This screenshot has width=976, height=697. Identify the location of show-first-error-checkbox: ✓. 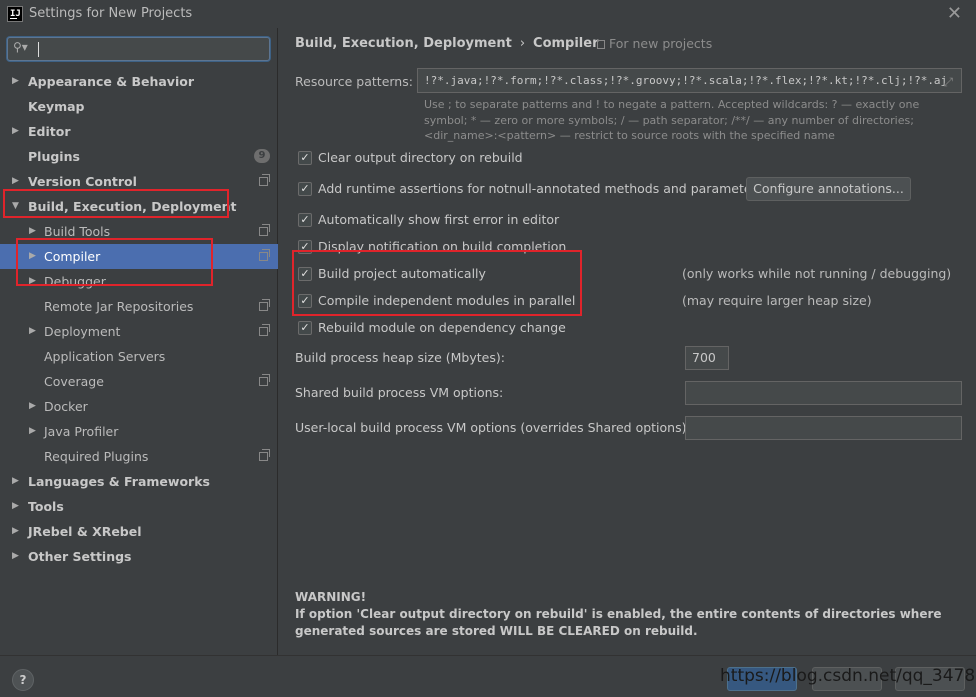
(305, 220).